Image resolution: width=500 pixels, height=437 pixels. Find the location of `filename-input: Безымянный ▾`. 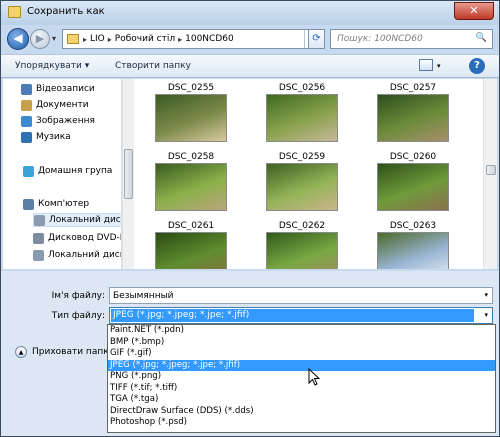

filename-input: Безымянный ▾ is located at coordinates (301, 295).